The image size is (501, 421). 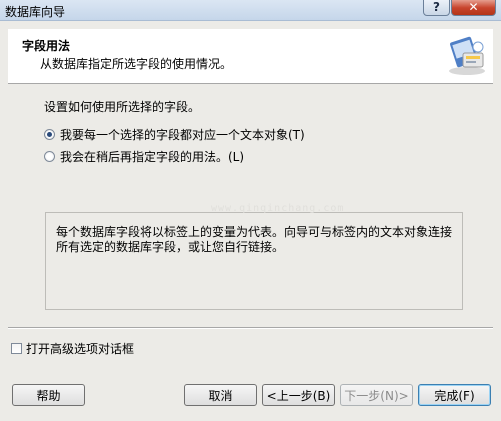 I want to click on advanced-options-checkbox-row: 打开高级选项对话框, so click(x=72, y=348).